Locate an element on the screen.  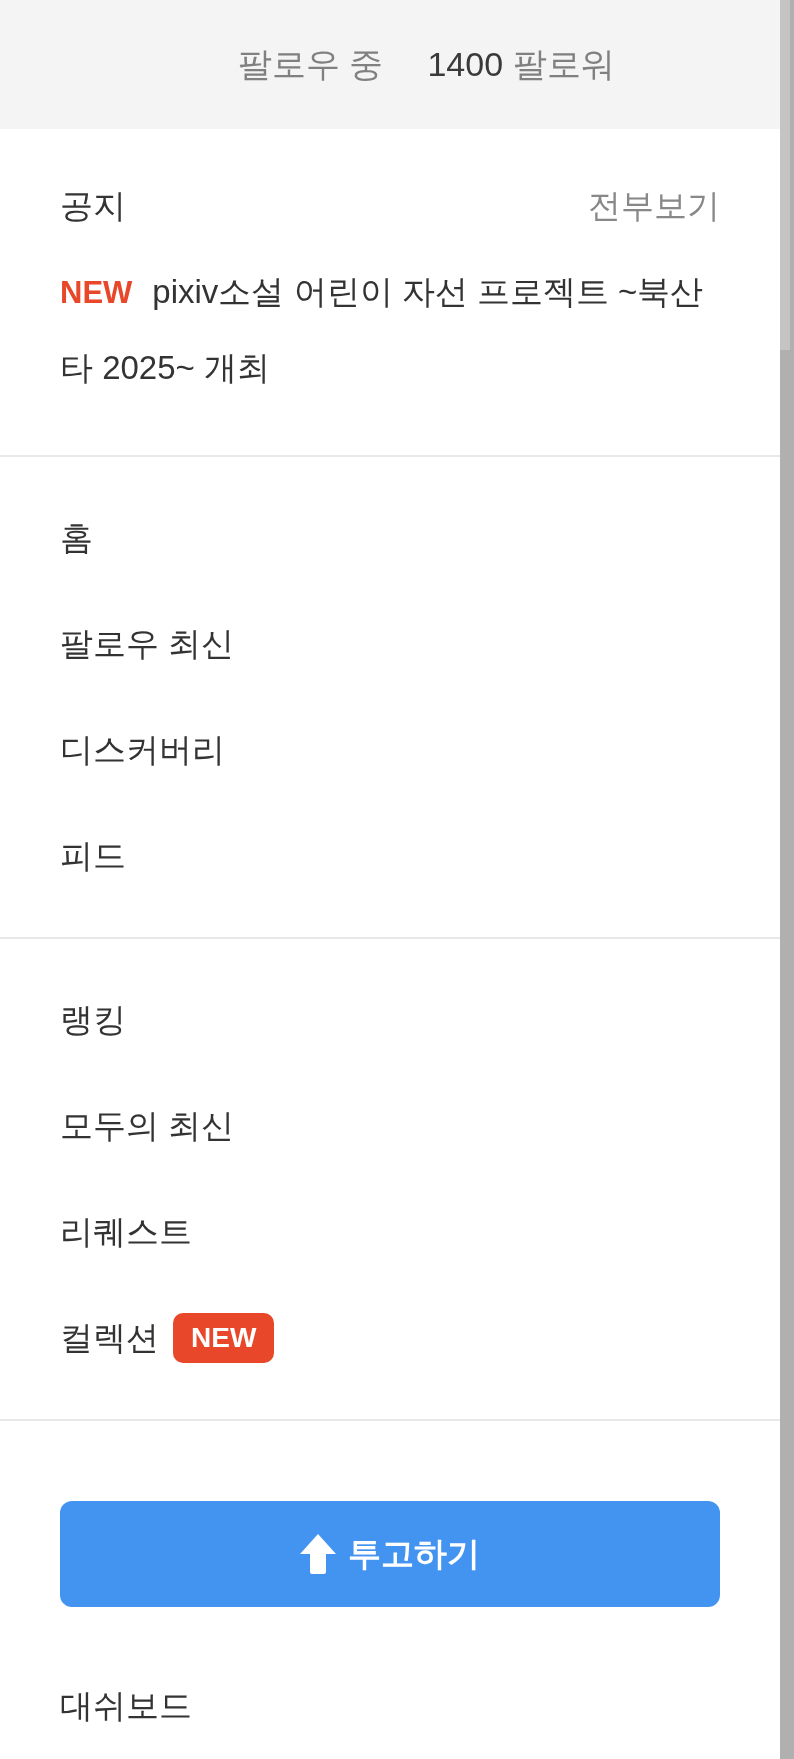
menu-item: 리퀘스트 is located at coordinates (126, 1232).